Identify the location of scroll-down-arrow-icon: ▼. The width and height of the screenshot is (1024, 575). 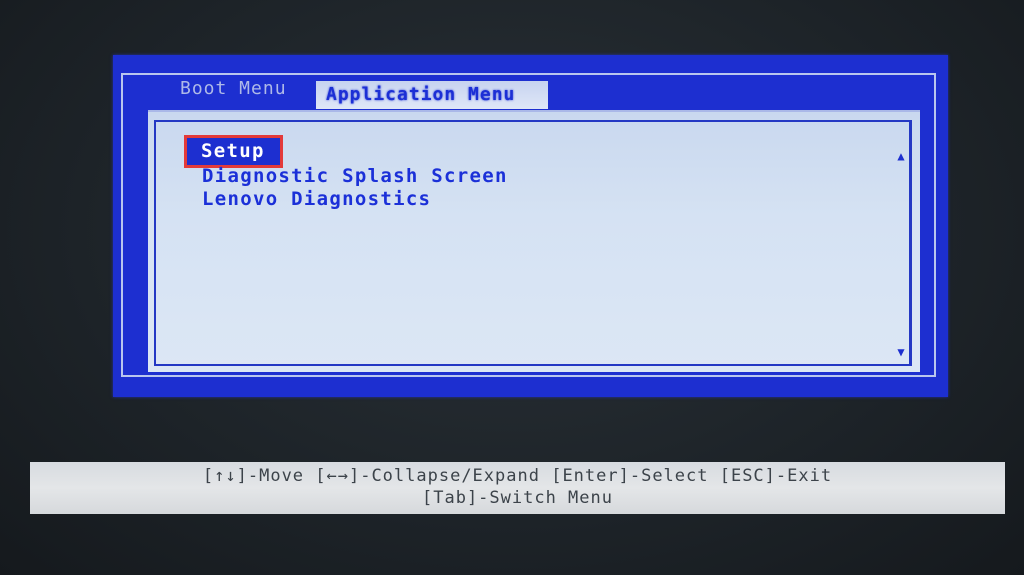
(901, 352).